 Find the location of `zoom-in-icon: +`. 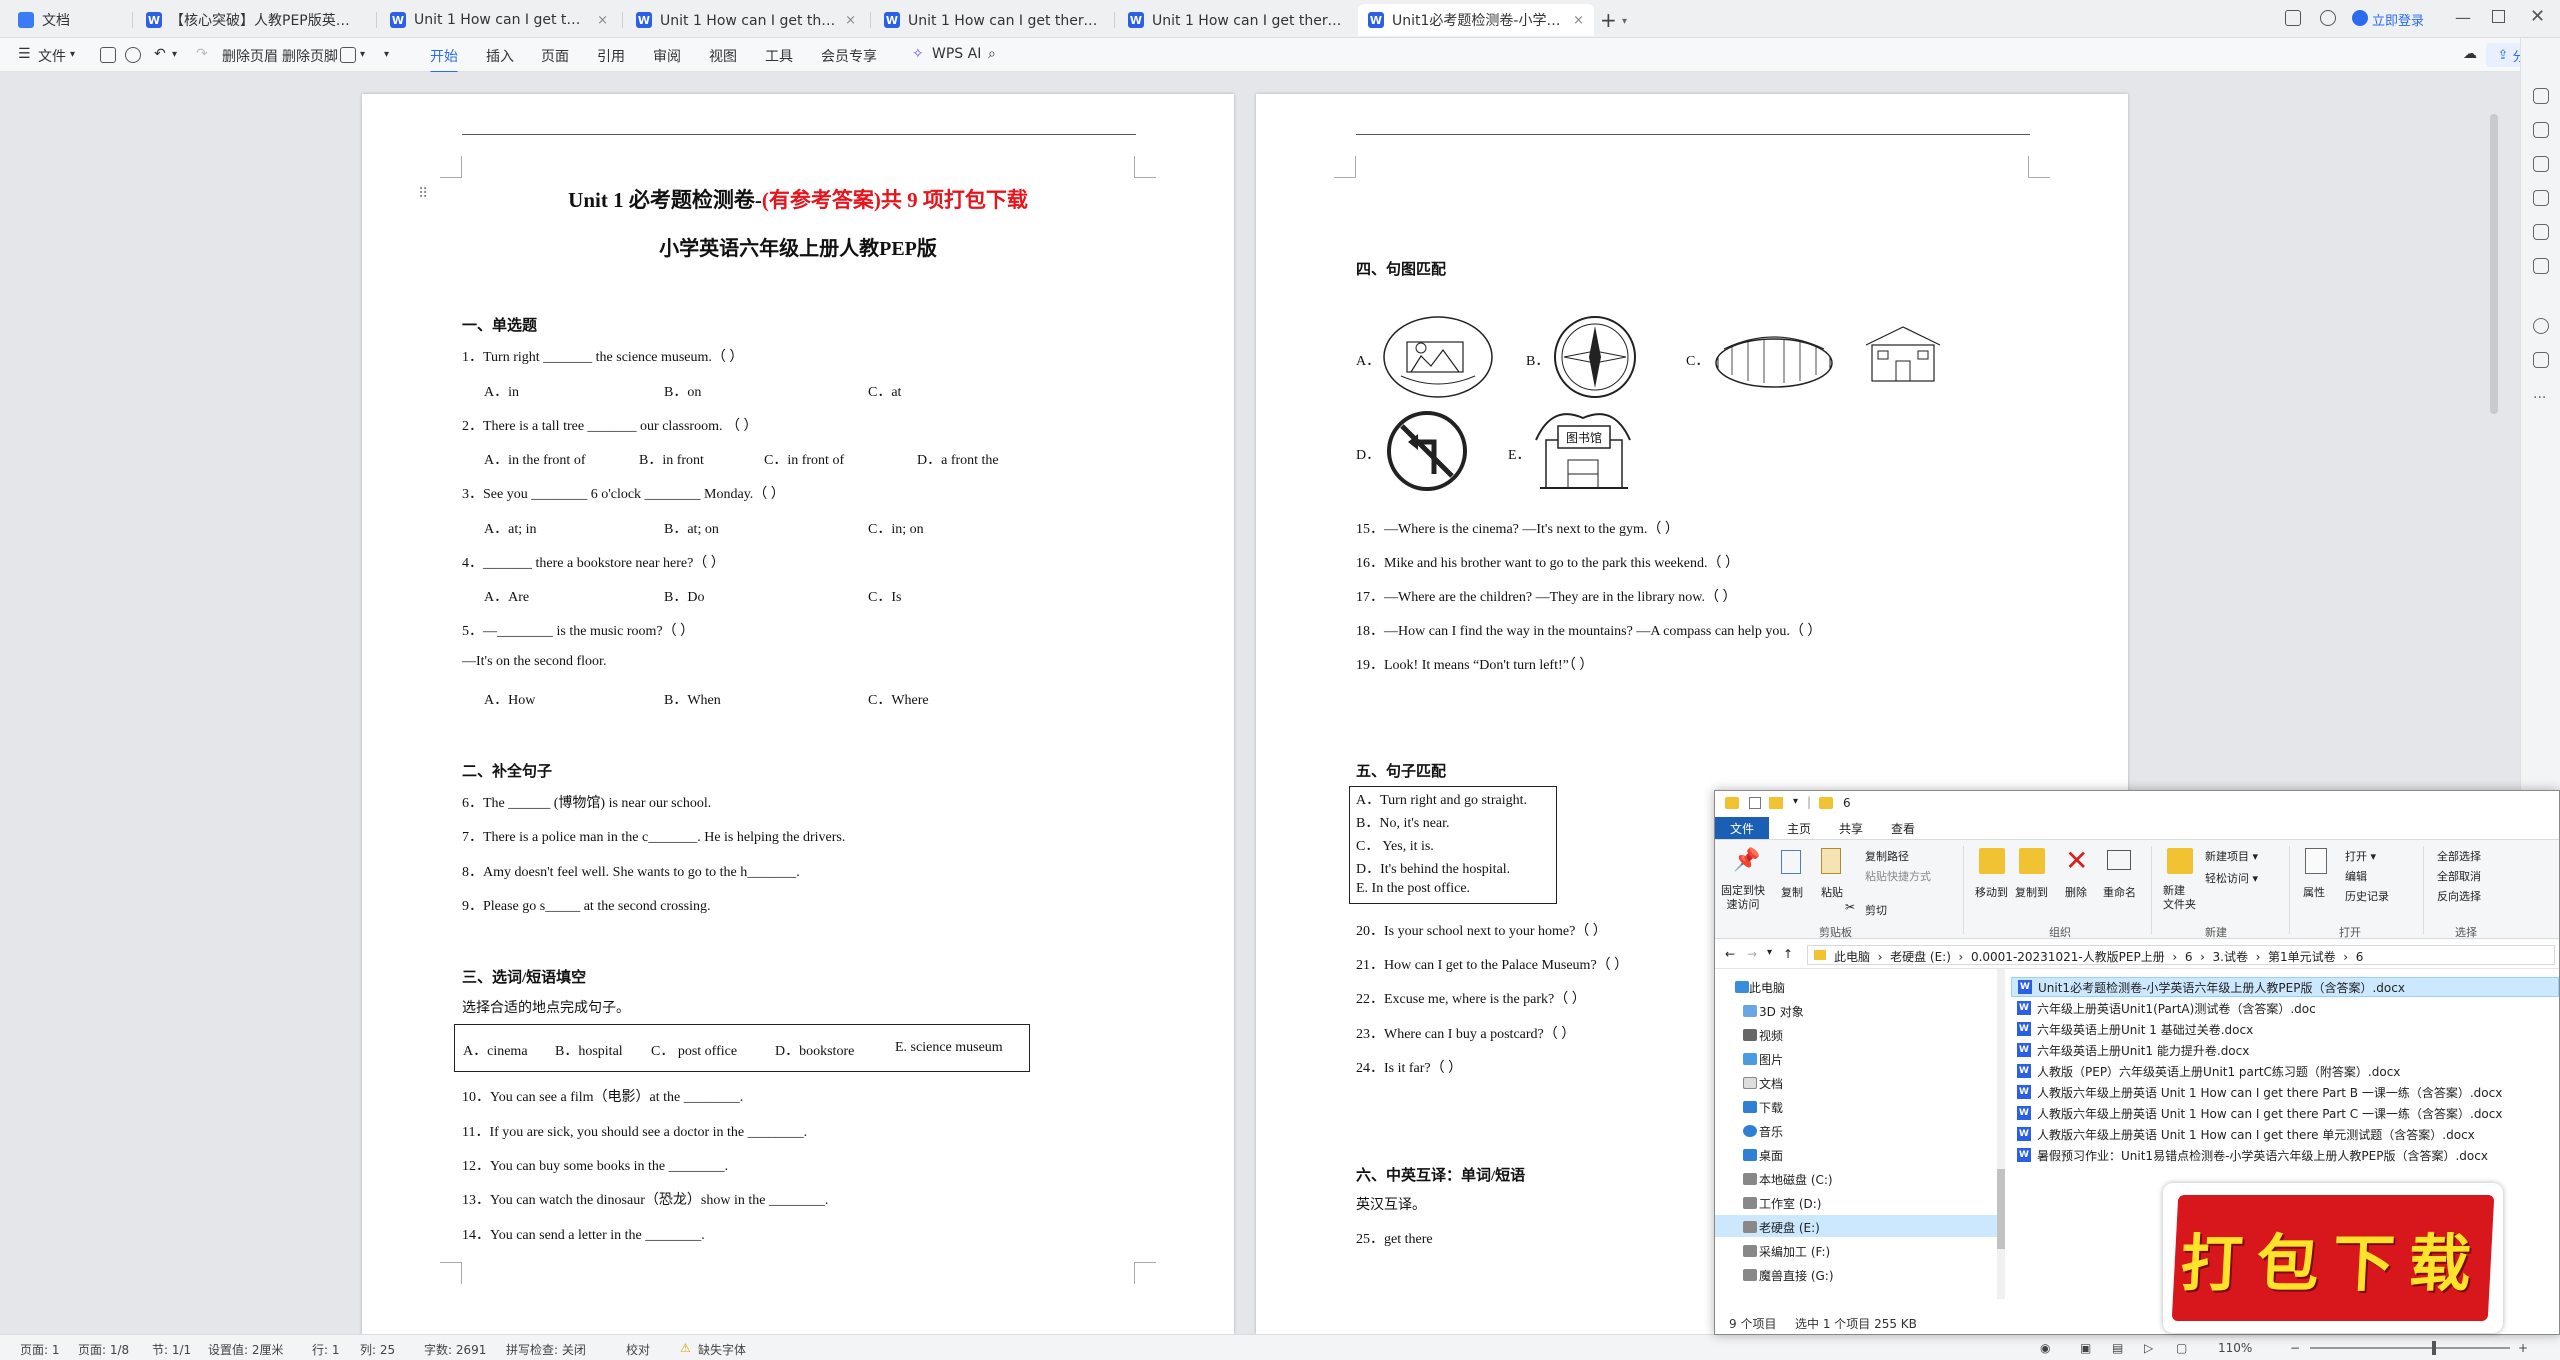

zoom-in-icon: + is located at coordinates (2523, 1348).